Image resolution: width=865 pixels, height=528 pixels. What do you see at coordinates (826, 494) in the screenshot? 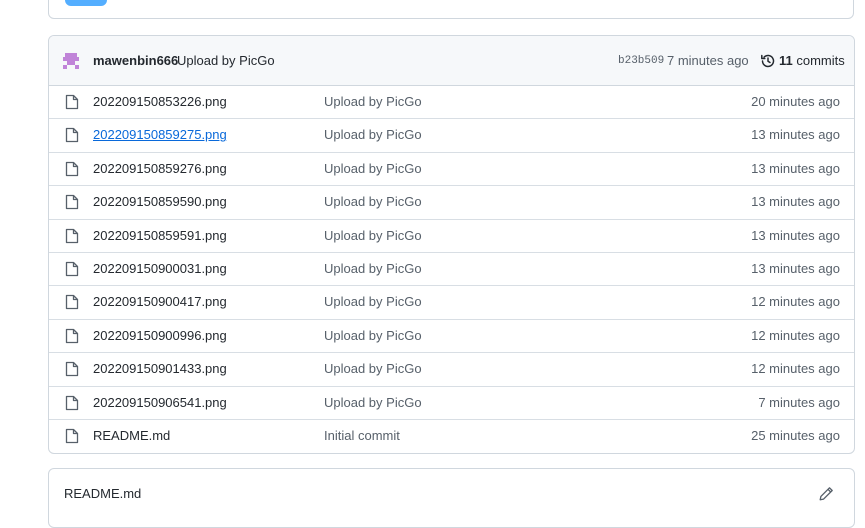
I see `pencil-icon` at bounding box center [826, 494].